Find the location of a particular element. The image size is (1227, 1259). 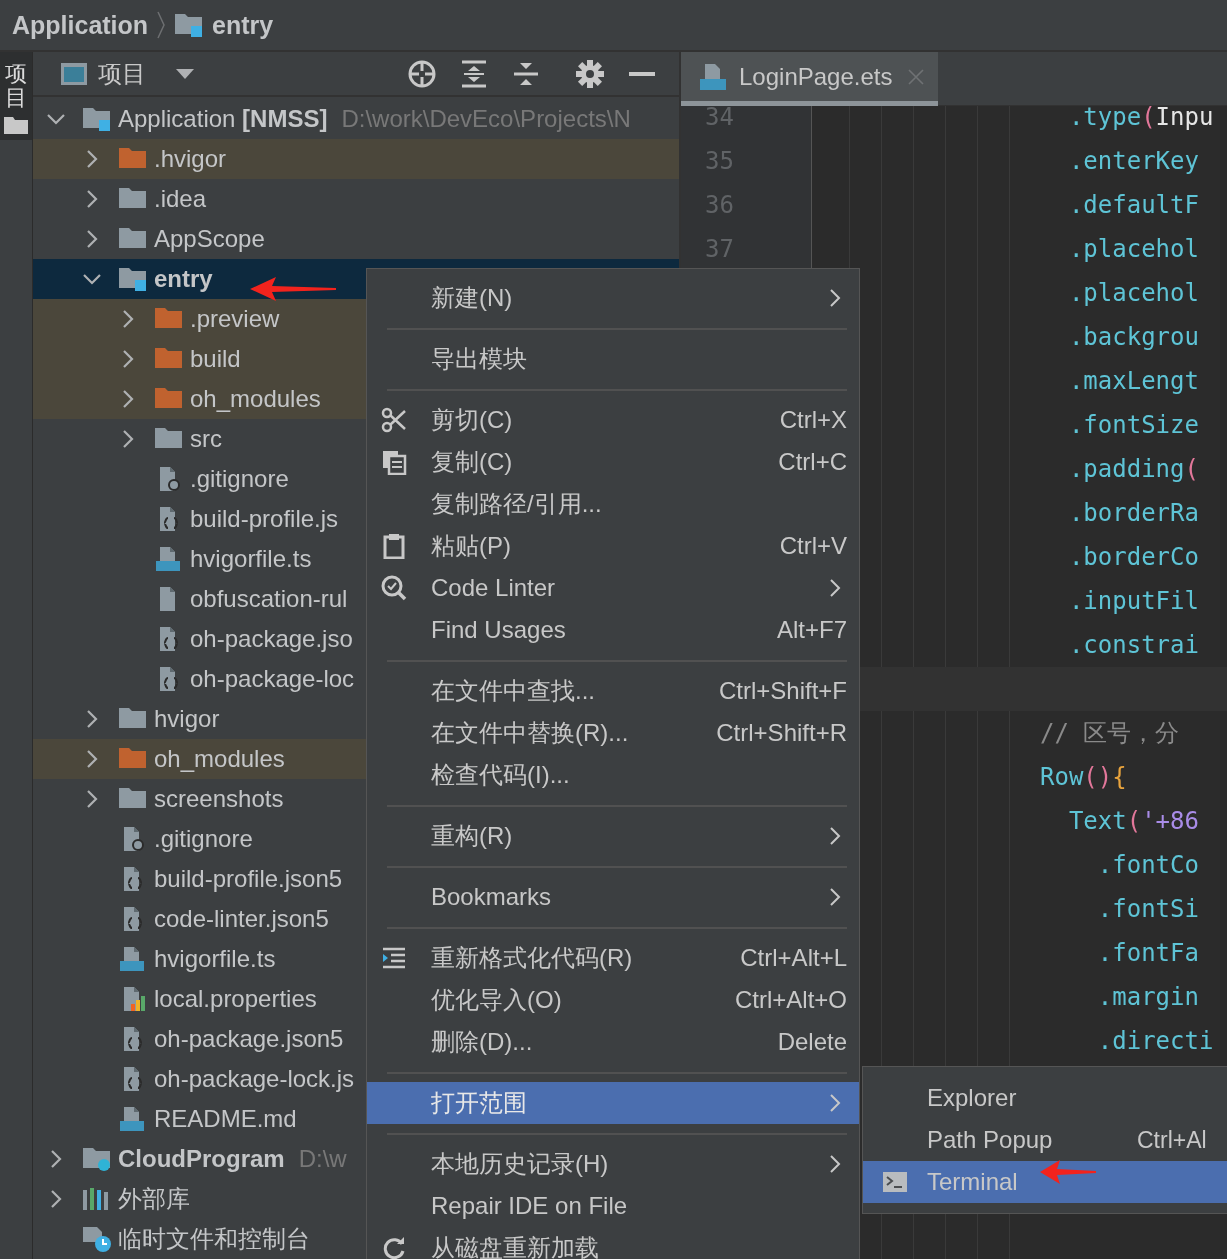

shortcut-hint: Ctrl+Al is located at coordinates (1172, 1140).